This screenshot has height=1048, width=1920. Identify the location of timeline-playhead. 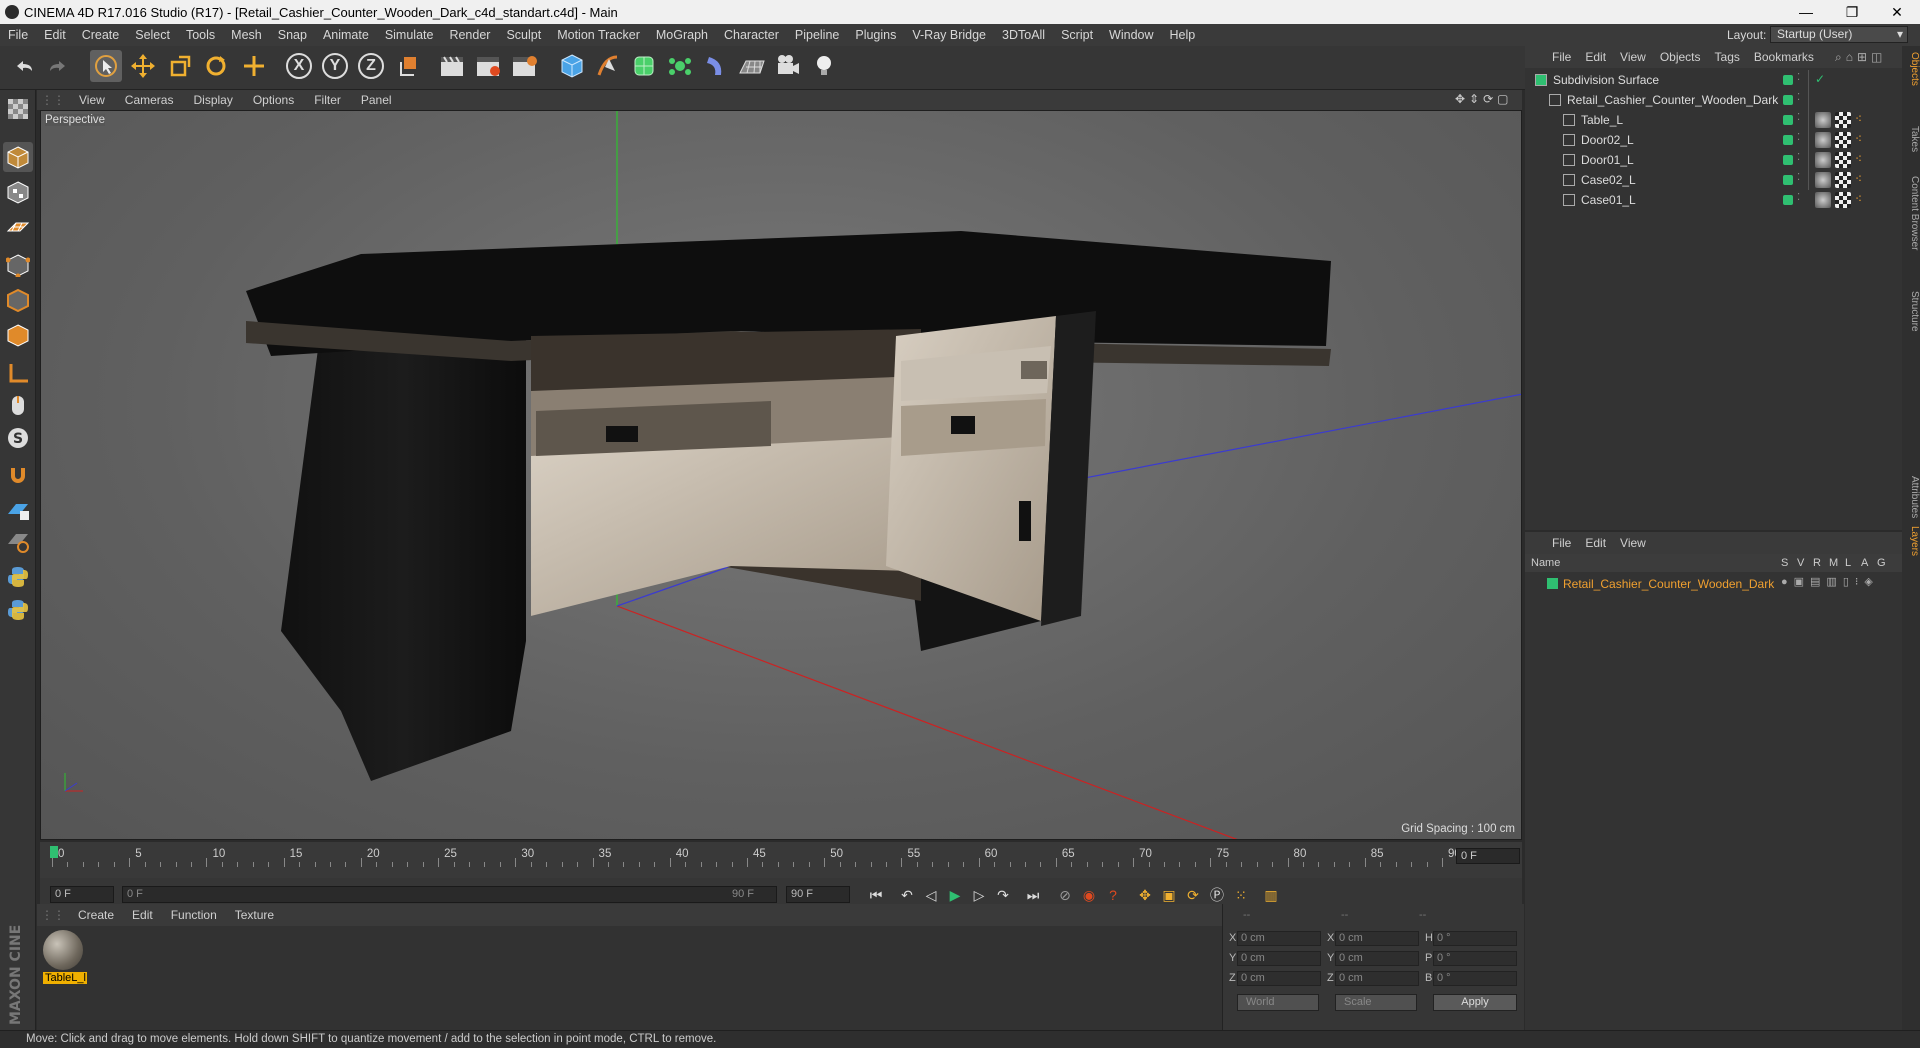
(54, 852).